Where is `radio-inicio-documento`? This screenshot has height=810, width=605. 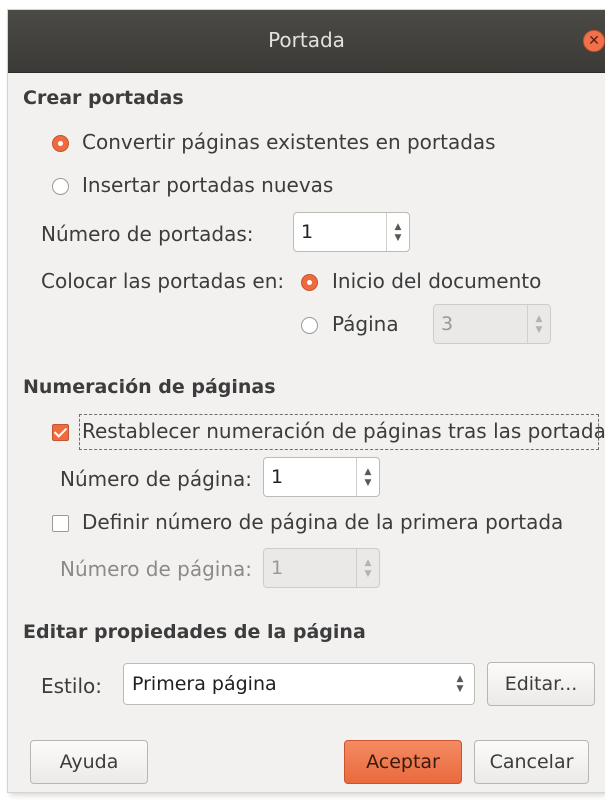
radio-inicio-documento is located at coordinates (309, 282).